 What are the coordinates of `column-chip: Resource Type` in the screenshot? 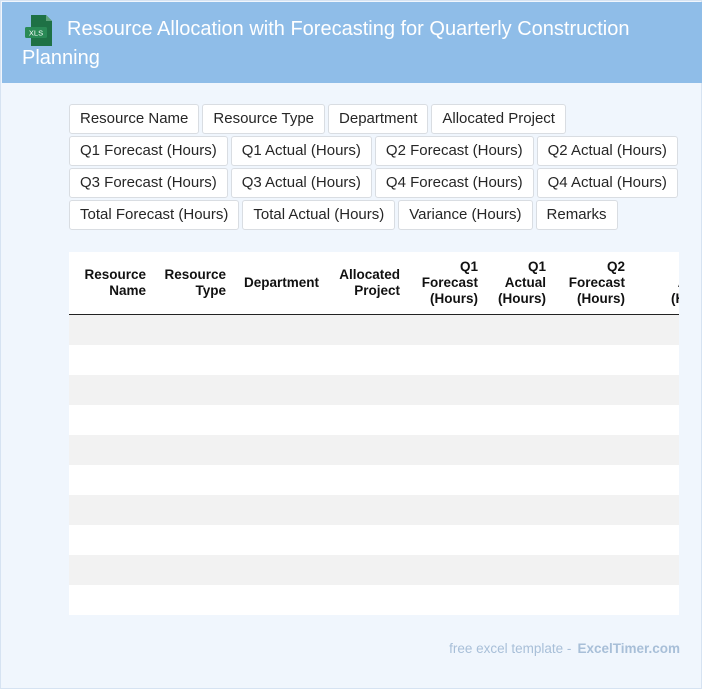 It's located at (264, 119).